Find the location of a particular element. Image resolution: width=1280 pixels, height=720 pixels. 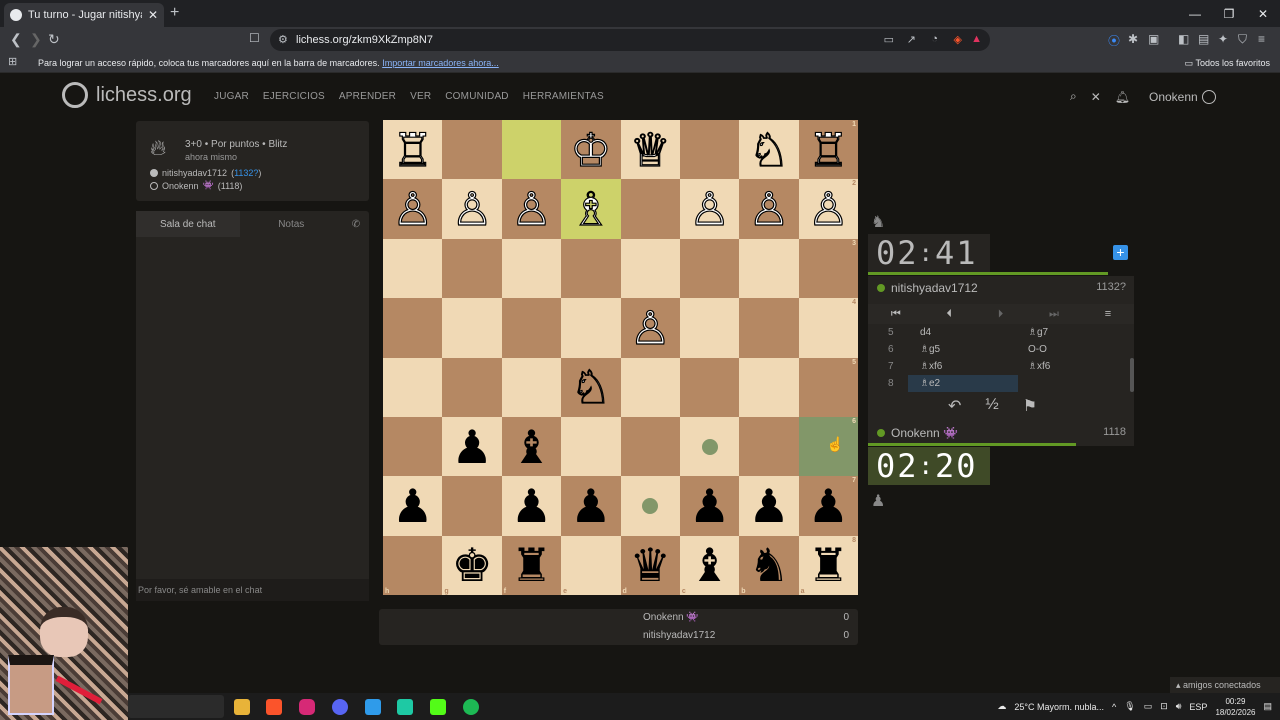

takeback-icon: ↶ is located at coordinates (954, 406).